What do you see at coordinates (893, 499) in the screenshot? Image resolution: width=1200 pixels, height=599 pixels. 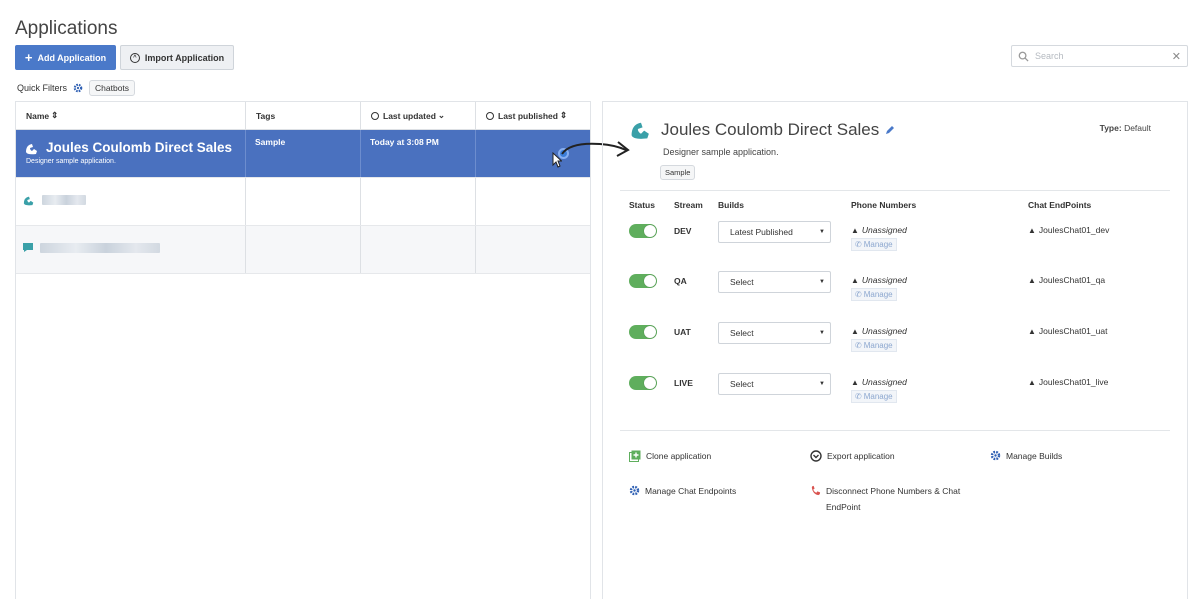 I see `disconnect-label: Disconnect Phone Numbers & Chat EndPoint` at bounding box center [893, 499].